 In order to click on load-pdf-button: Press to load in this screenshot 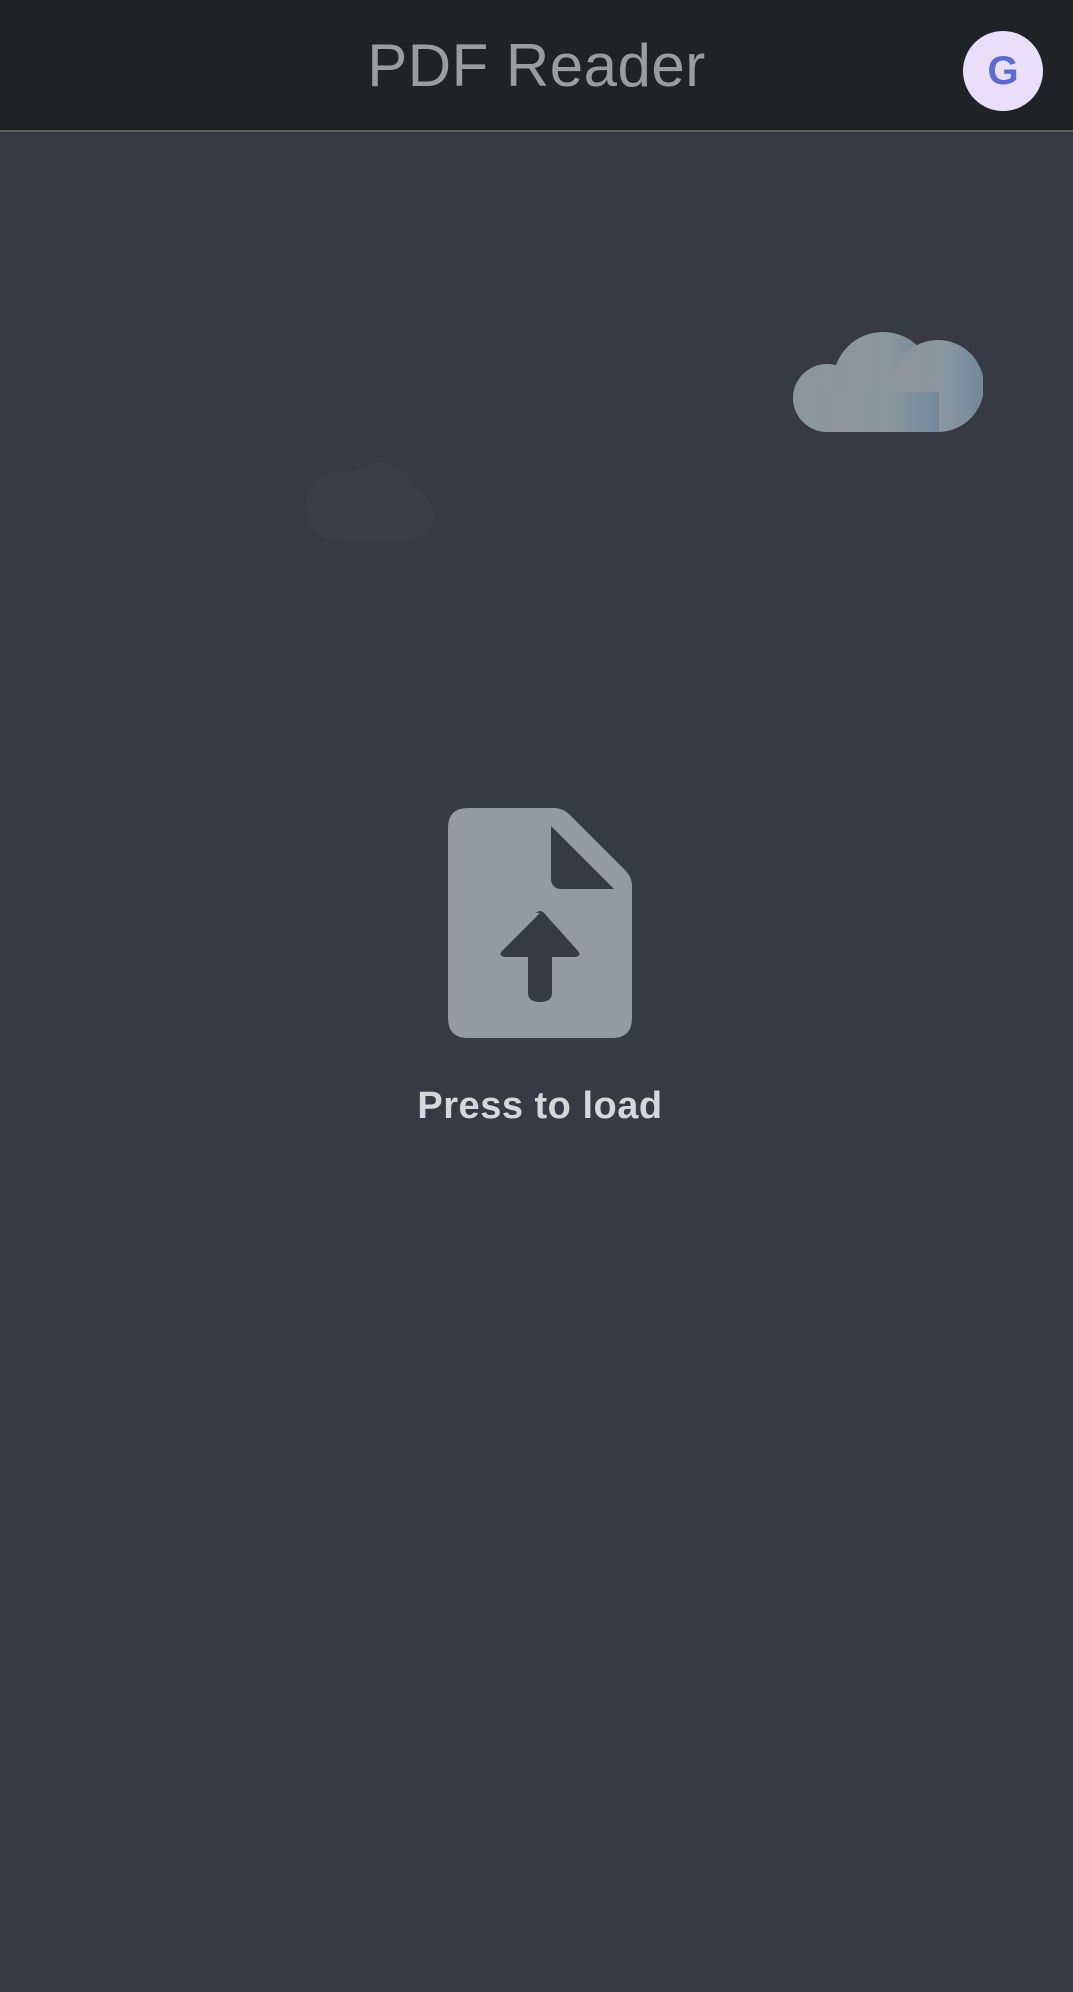, I will do `click(540, 965)`.